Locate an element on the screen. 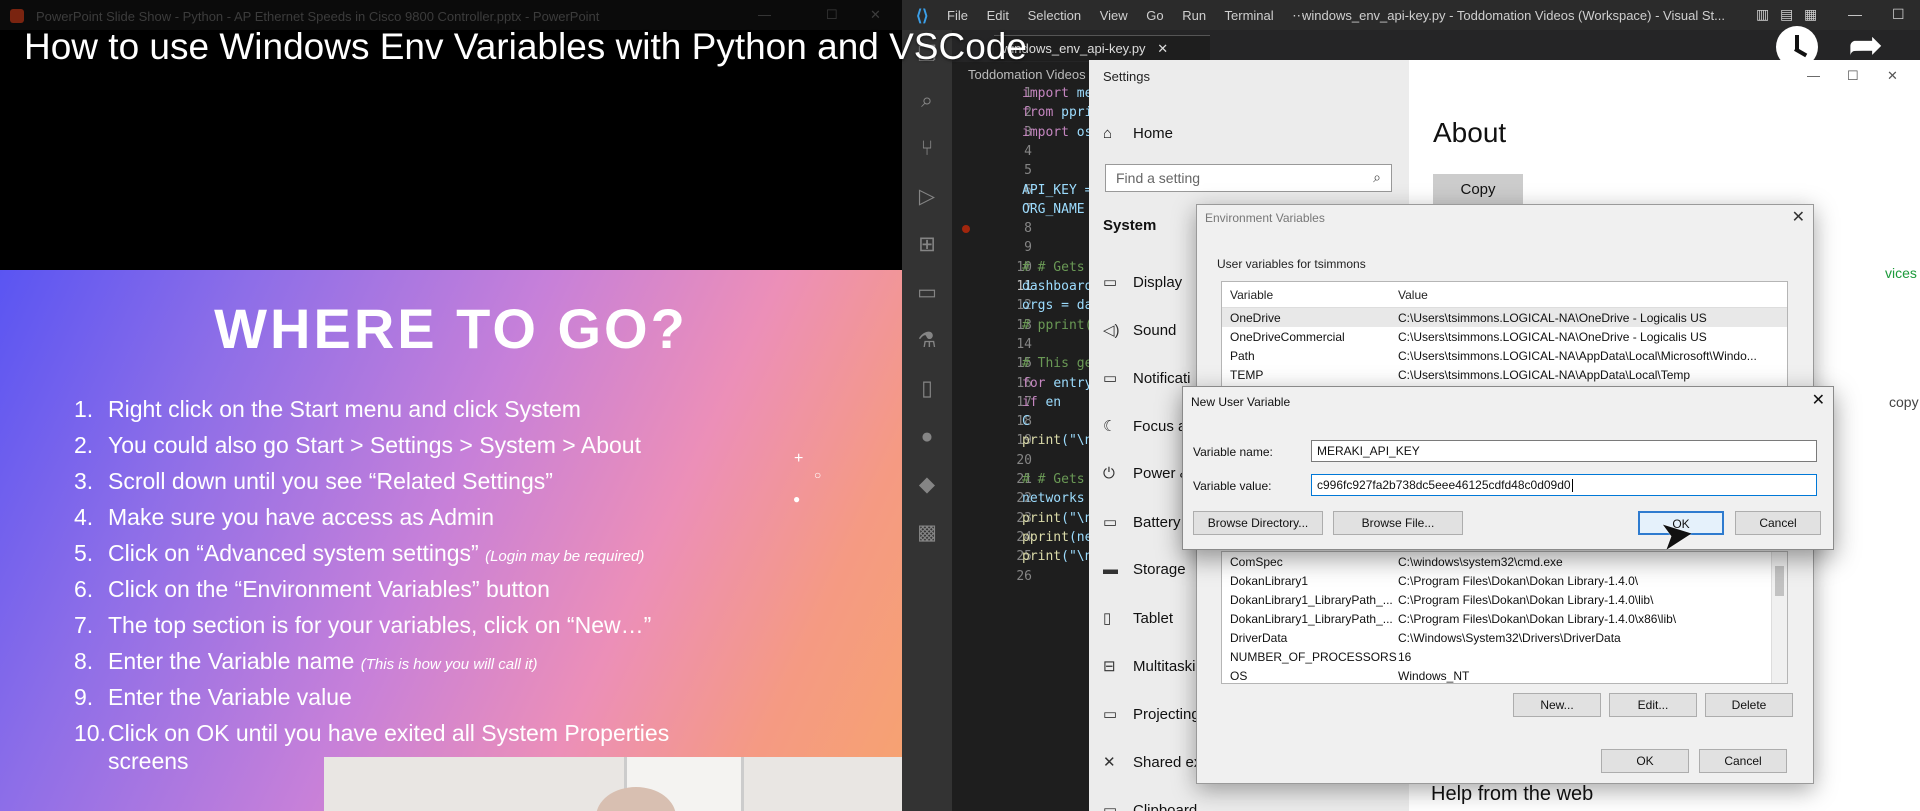 This screenshot has height=811, width=1920. variable-value-input: c996fc927fa2b738dc5eee46125cdfd48c0d09d0 is located at coordinates (1564, 485).